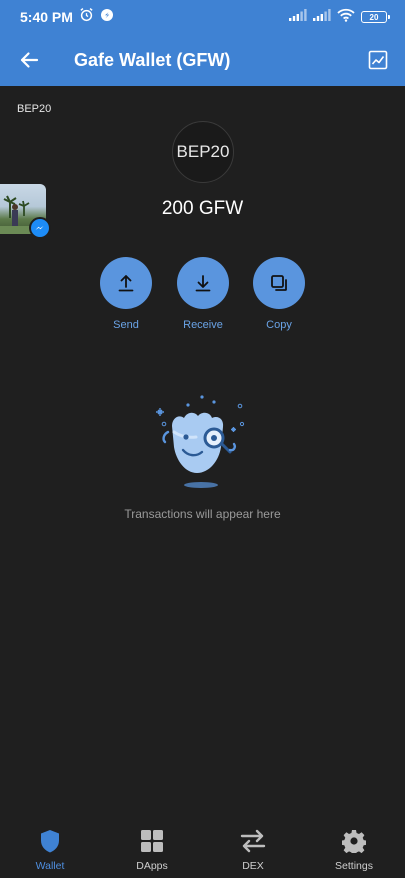 The image size is (405, 878). What do you see at coordinates (86, 17) in the screenshot?
I see `alarm-icon` at bounding box center [86, 17].